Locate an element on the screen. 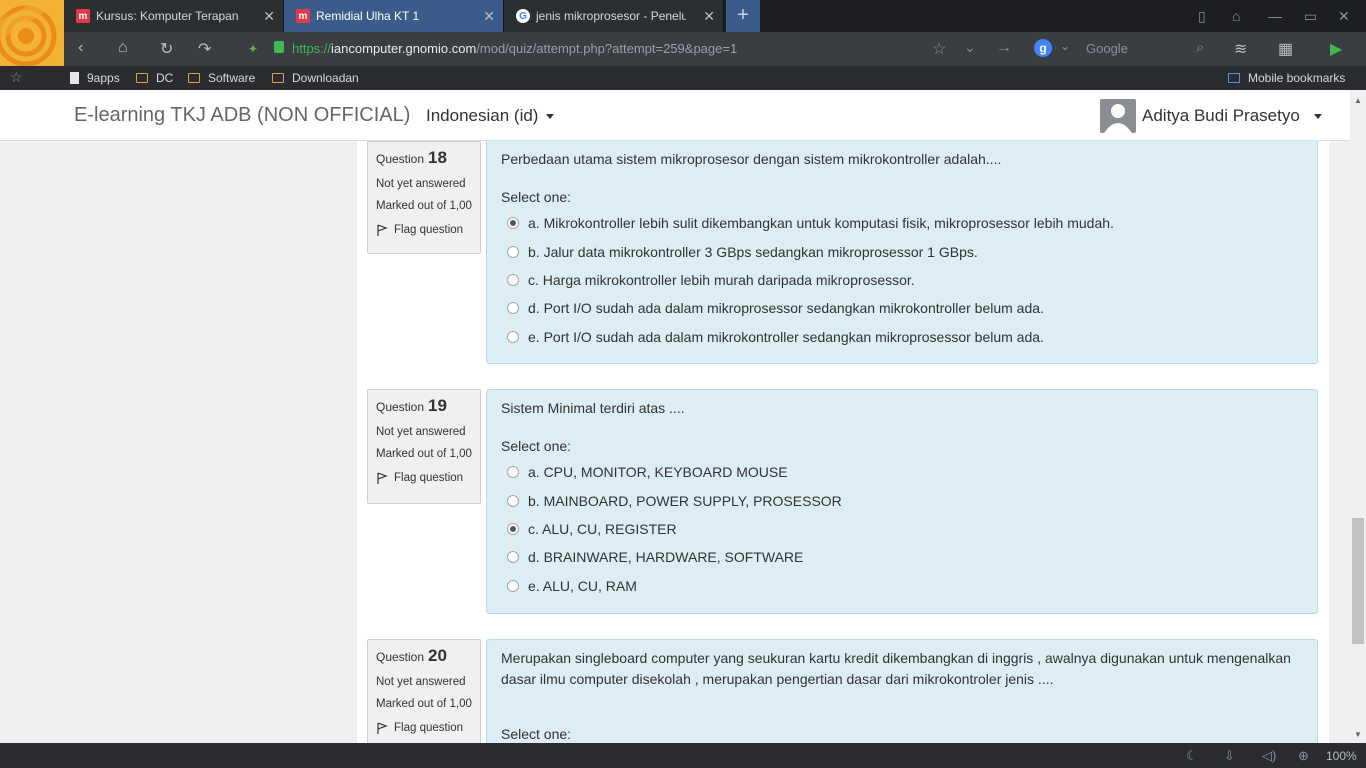 Image resolution: width=1366 pixels, height=768 pixels. new-tab-button: + is located at coordinates (743, 16).